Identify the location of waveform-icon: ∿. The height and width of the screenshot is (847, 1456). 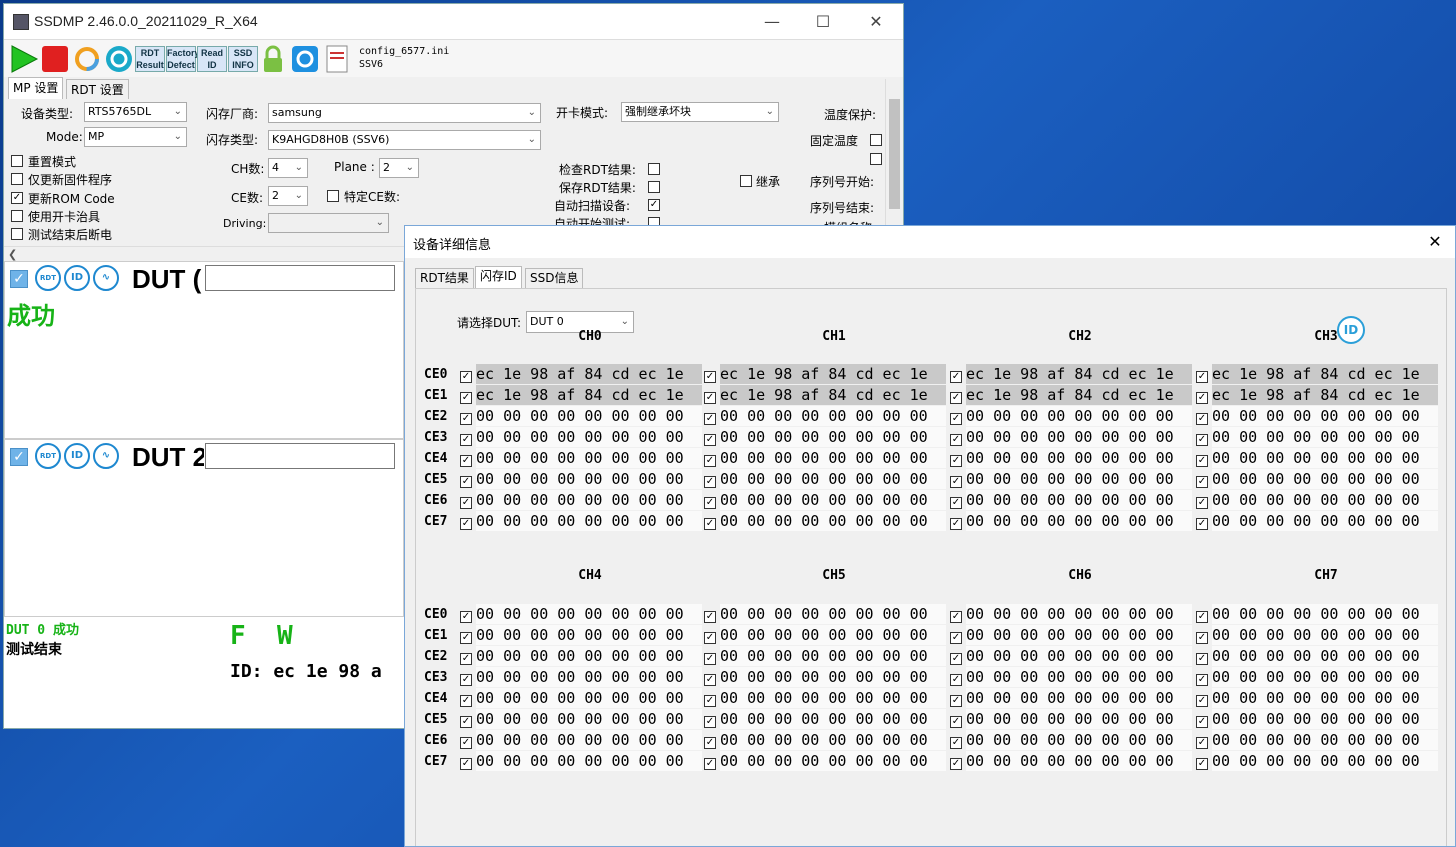
(106, 456).